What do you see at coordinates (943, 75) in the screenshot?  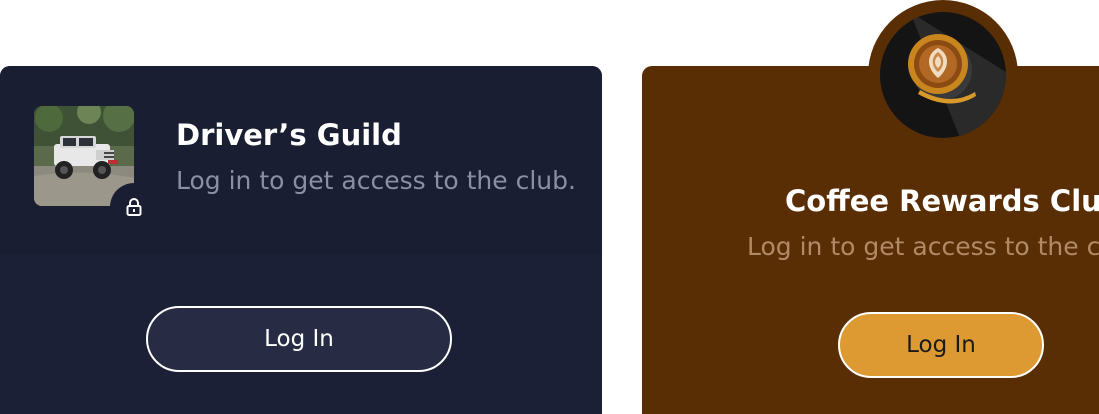 I see `latte-art-photo` at bounding box center [943, 75].